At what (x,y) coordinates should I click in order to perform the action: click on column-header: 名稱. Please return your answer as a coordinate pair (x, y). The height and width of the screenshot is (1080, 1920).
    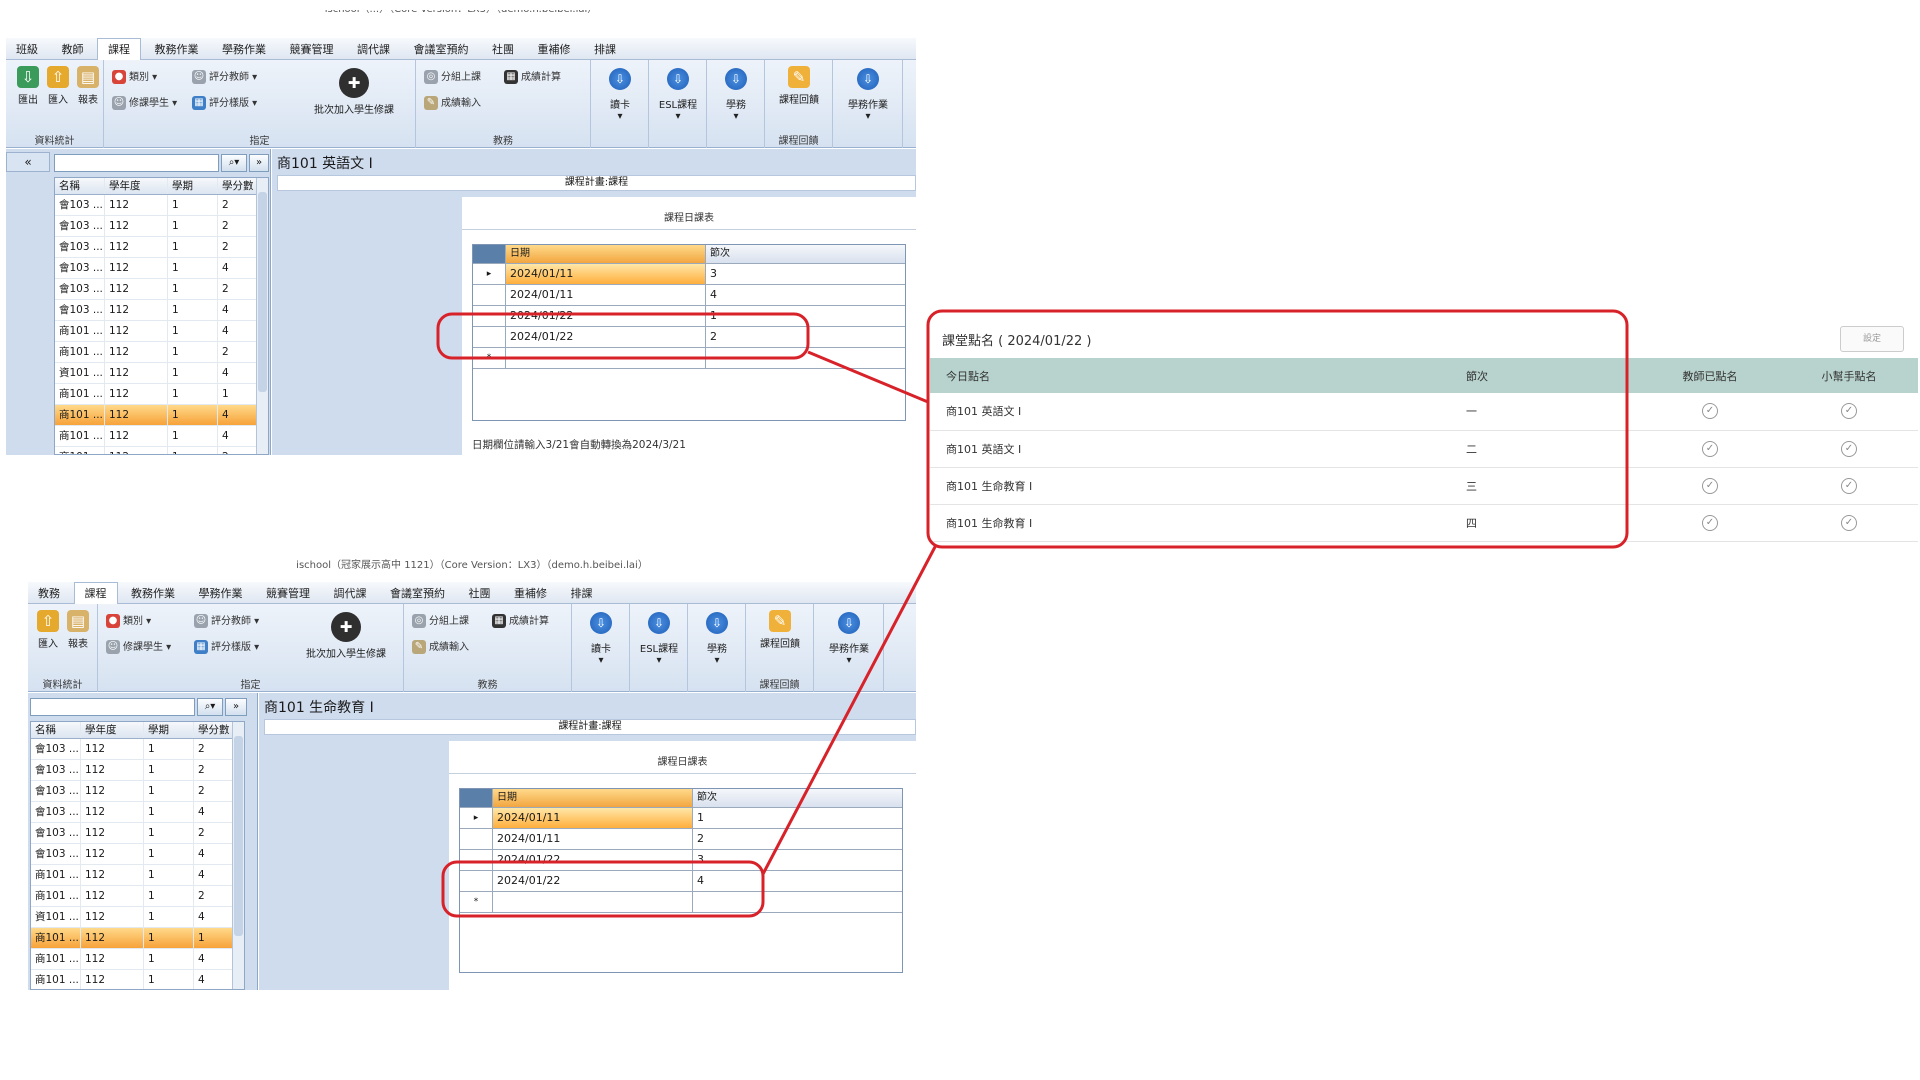
    Looking at the image, I should click on (80, 186).